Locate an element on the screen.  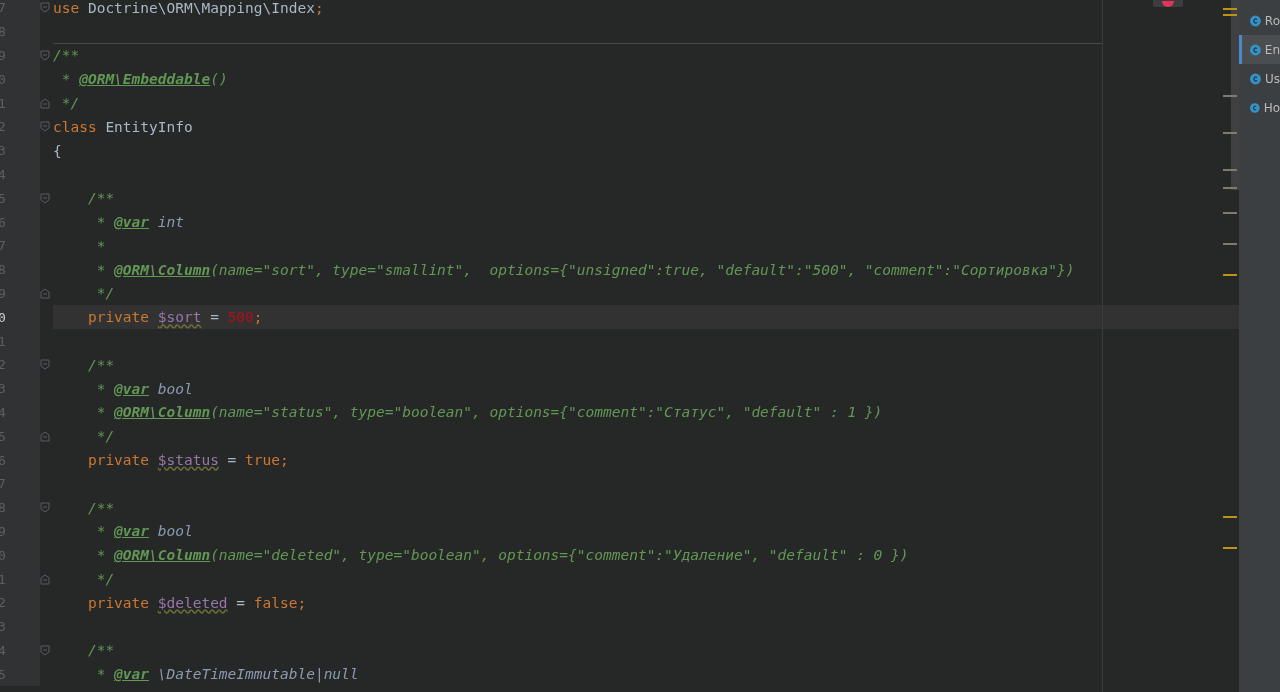
code-line: { is located at coordinates (57, 150).